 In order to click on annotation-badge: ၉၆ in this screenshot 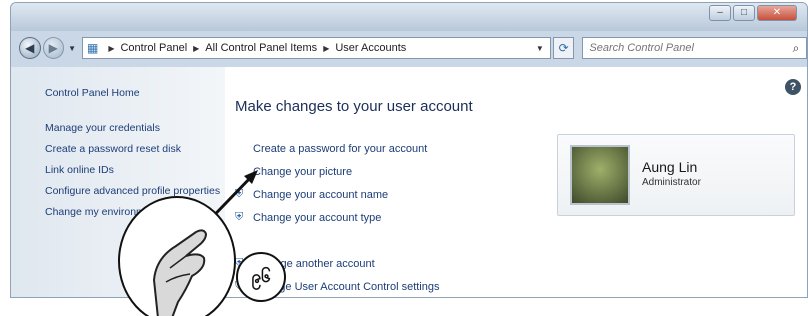, I will do `click(261, 277)`.